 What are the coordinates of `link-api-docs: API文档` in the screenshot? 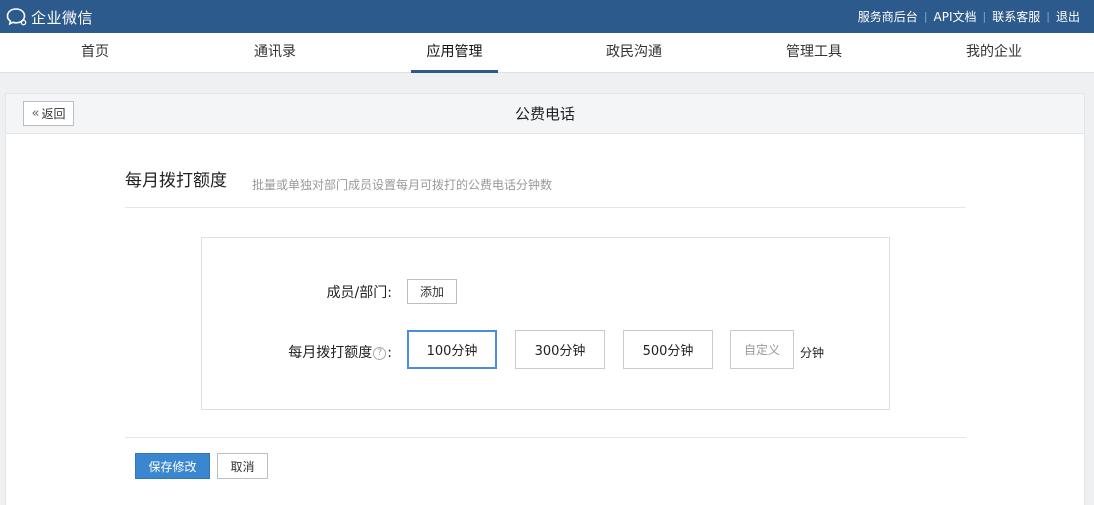 It's located at (955, 16).